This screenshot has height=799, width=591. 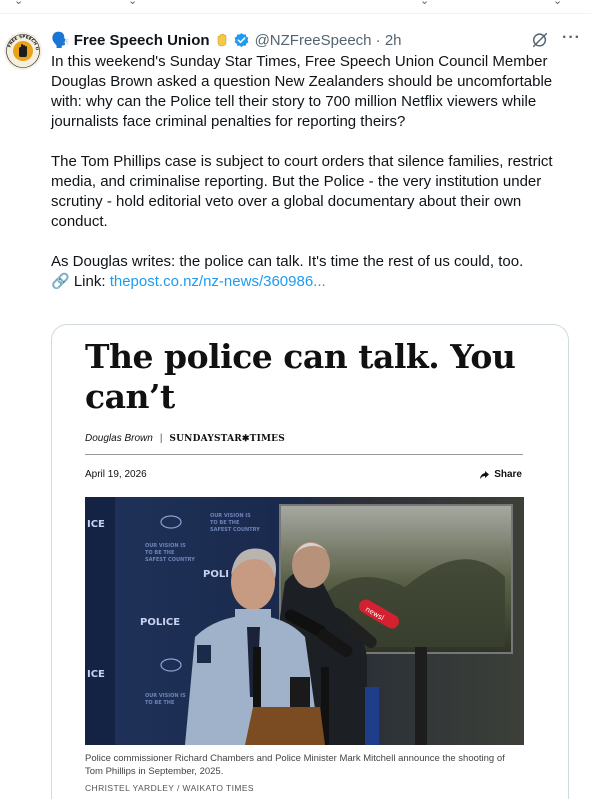 I want to click on avatar: FREE SPEECH UNION, so click(x=23, y=51).